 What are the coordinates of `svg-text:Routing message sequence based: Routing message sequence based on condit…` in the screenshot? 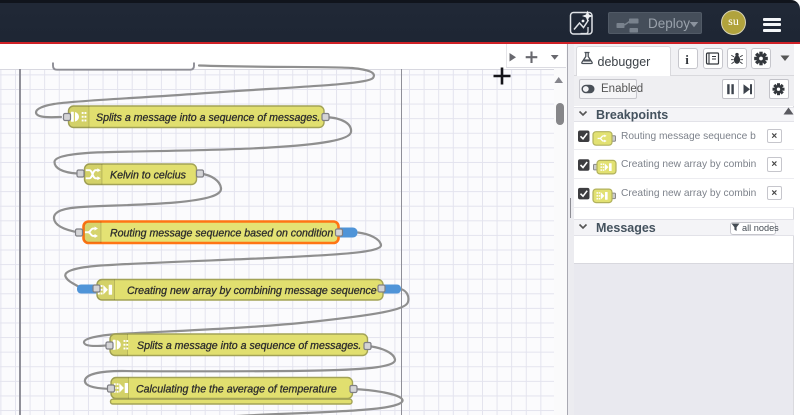 It's located at (221, 233).